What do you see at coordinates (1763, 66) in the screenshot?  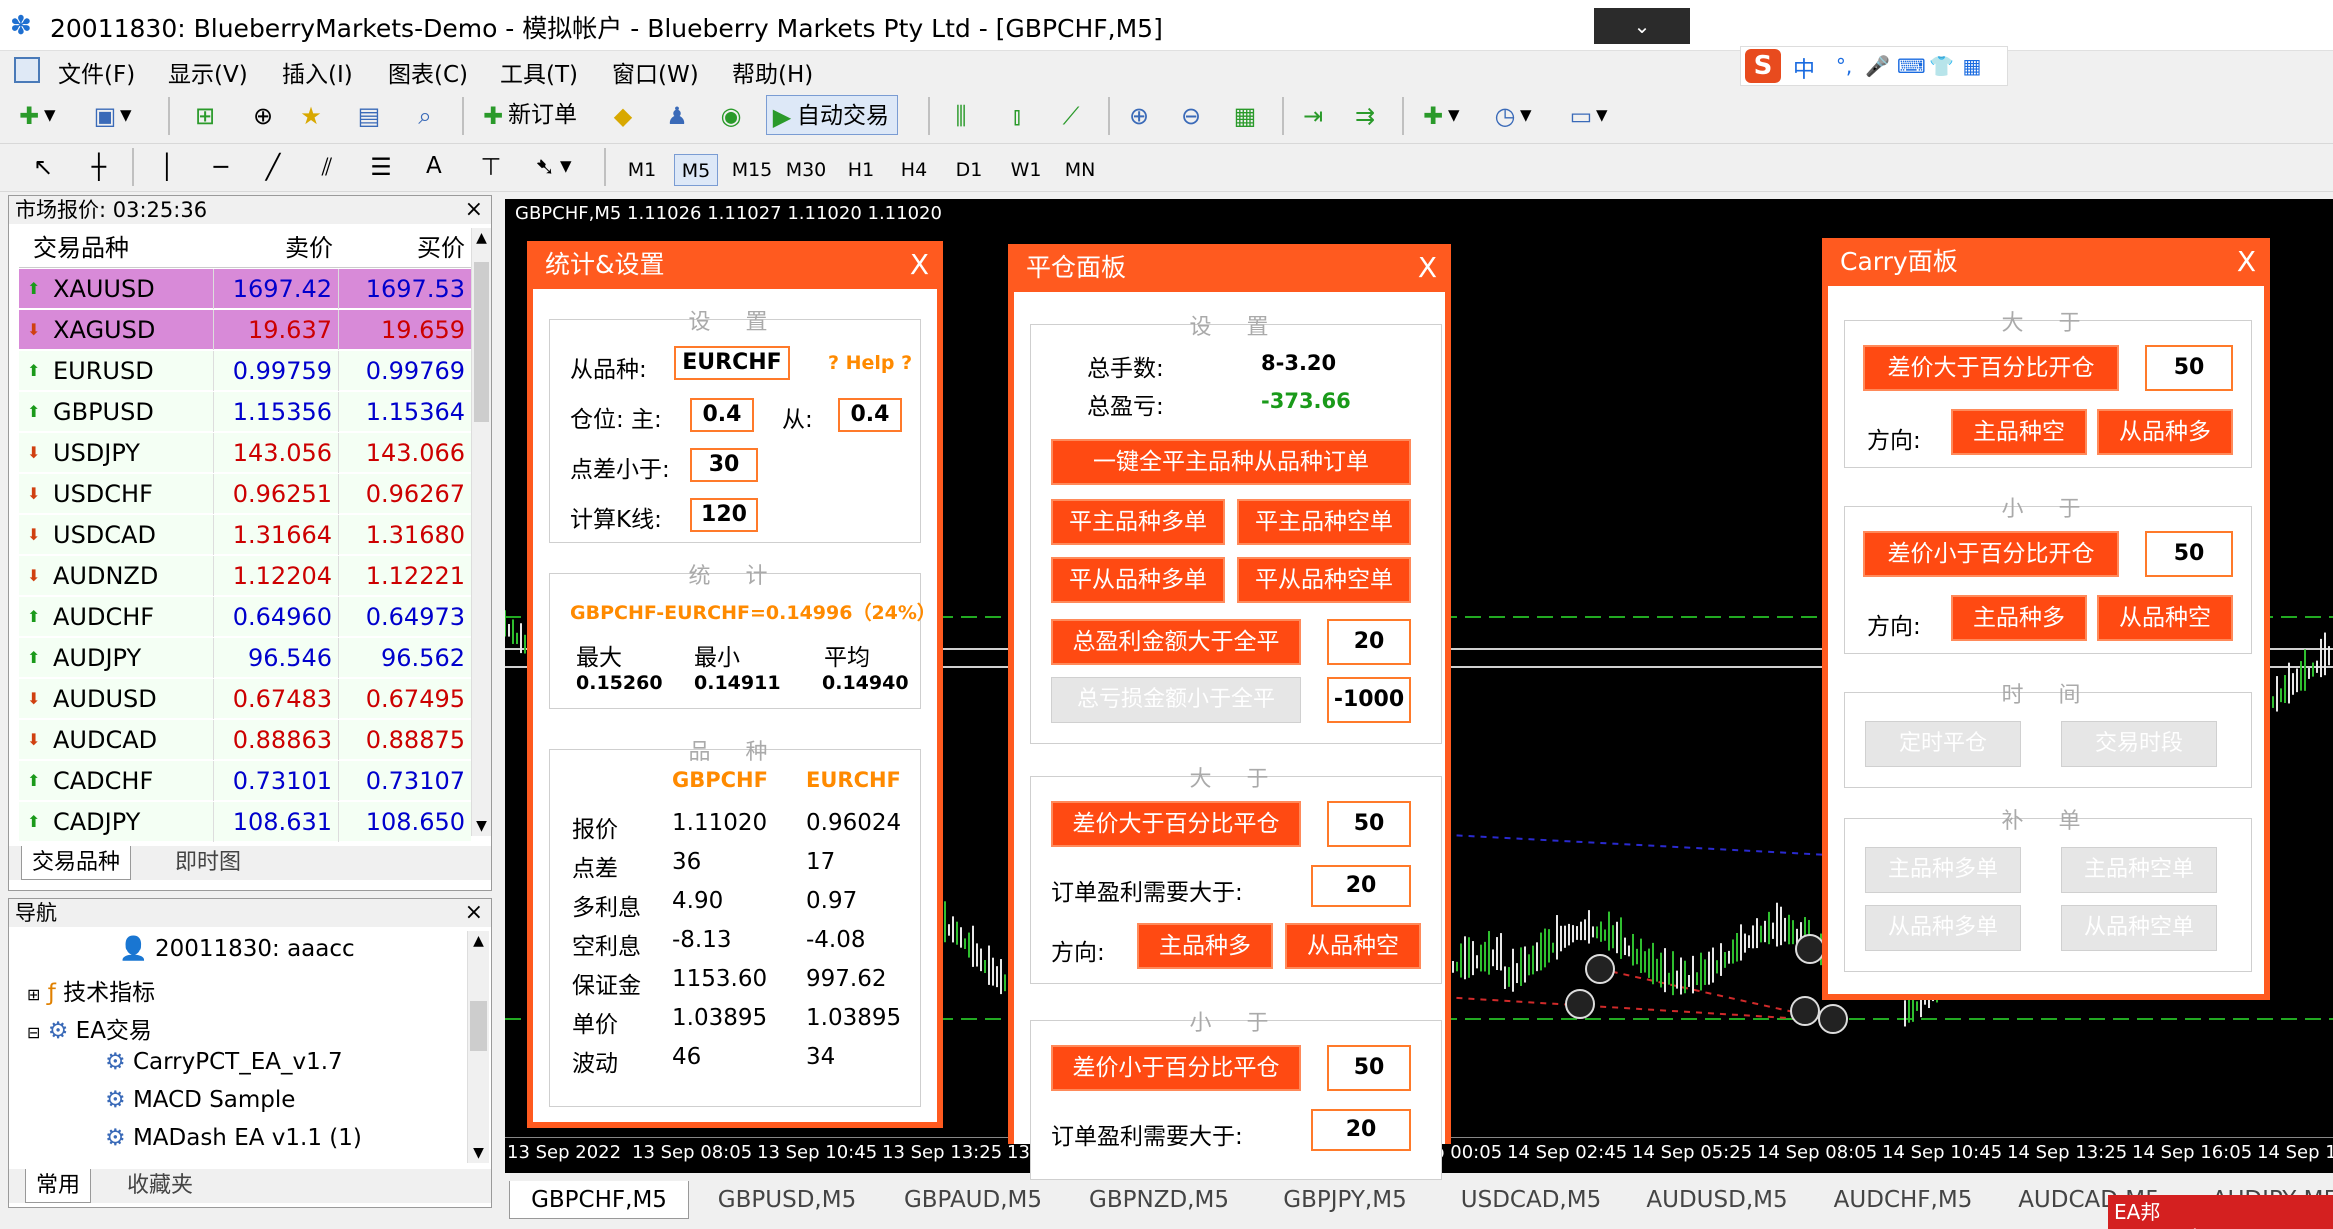 I see `ime-logo-icon: S` at bounding box center [1763, 66].